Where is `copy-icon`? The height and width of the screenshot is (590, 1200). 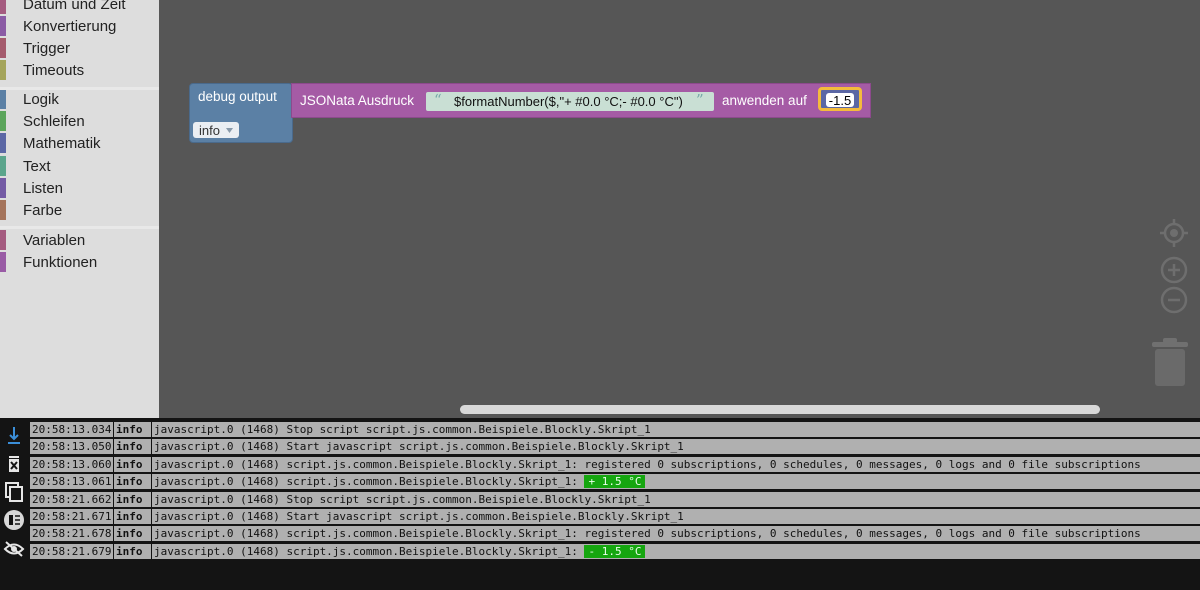
copy-icon is located at coordinates (14, 492).